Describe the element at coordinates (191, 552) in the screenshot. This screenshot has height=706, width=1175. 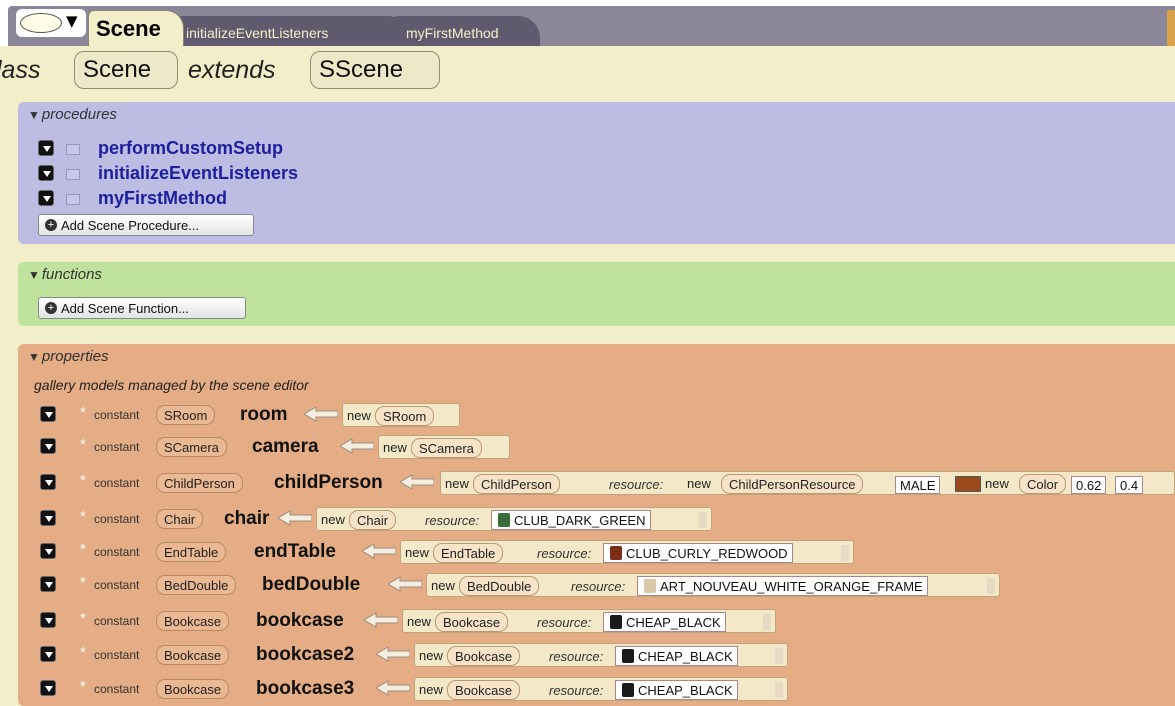
I see `type-chip: EndTable` at that location.